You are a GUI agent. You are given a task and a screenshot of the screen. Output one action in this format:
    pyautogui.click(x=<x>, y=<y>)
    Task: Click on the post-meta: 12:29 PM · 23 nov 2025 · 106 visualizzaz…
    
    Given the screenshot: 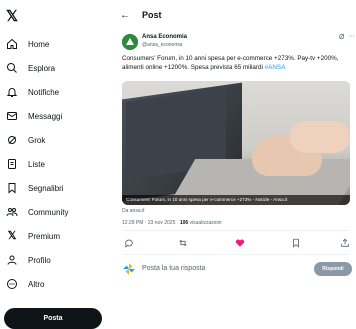 What is the action you would take?
    pyautogui.click(x=172, y=223)
    